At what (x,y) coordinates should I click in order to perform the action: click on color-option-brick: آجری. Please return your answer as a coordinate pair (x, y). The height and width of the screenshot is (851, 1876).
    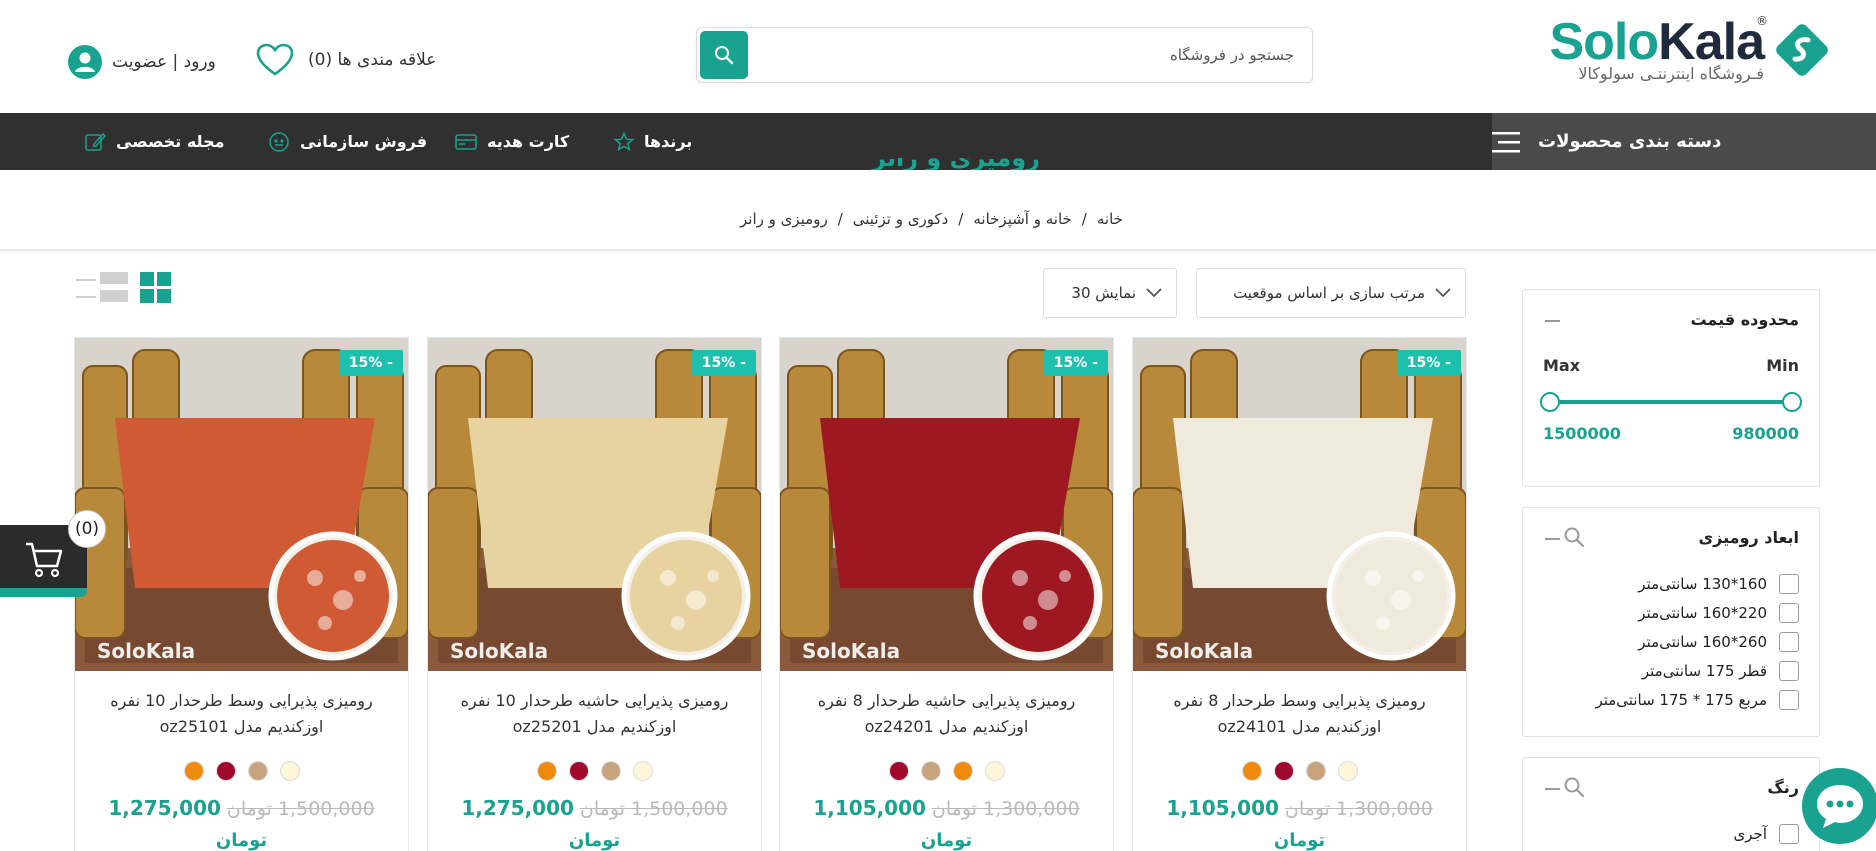
    Looking at the image, I should click on (1766, 834).